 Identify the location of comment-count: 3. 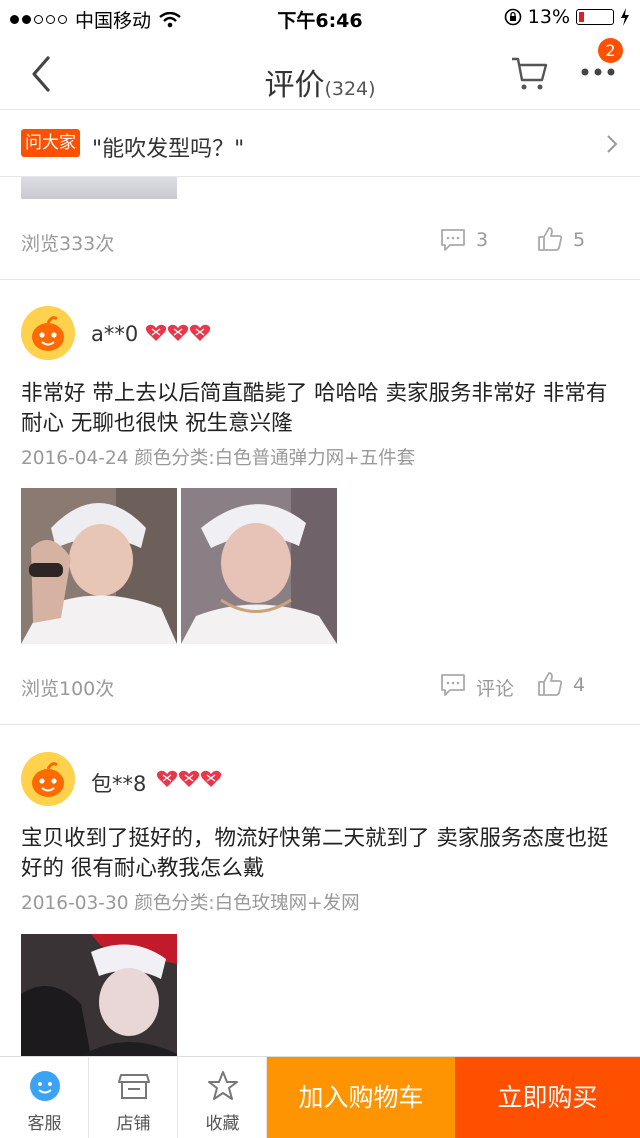
(482, 240).